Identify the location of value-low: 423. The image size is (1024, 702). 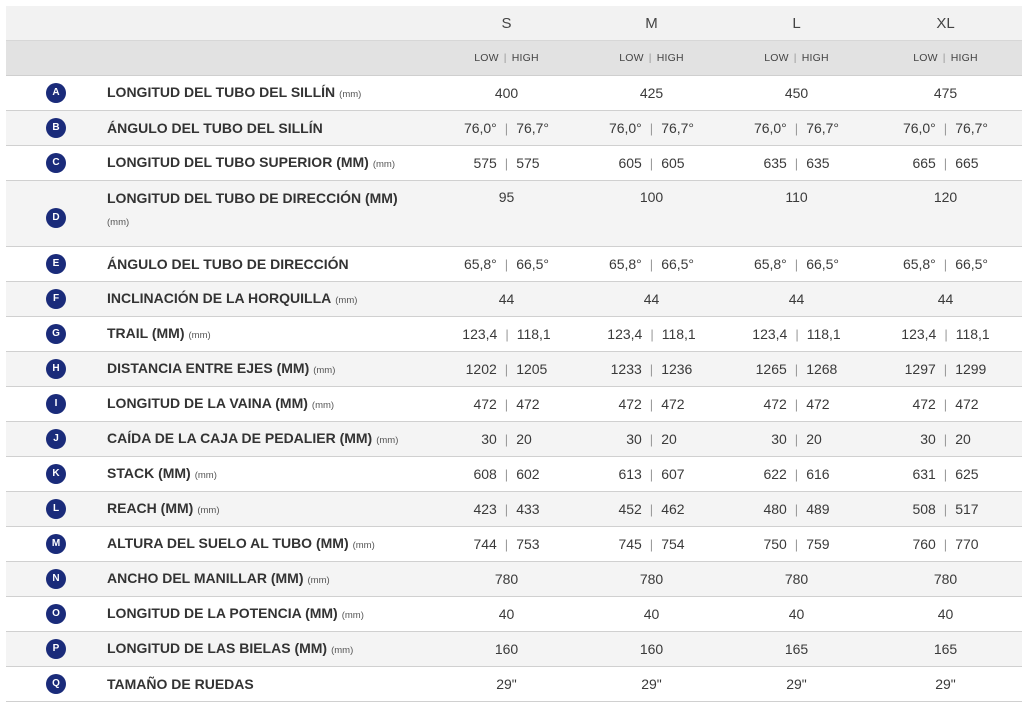
(485, 509).